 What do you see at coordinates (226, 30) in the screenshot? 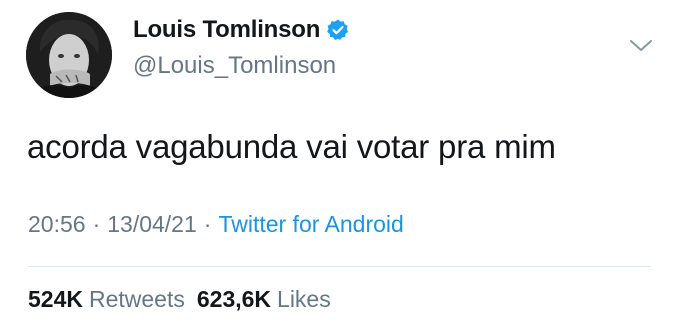
I see `author-display-name: Louis Tomlinson` at bounding box center [226, 30].